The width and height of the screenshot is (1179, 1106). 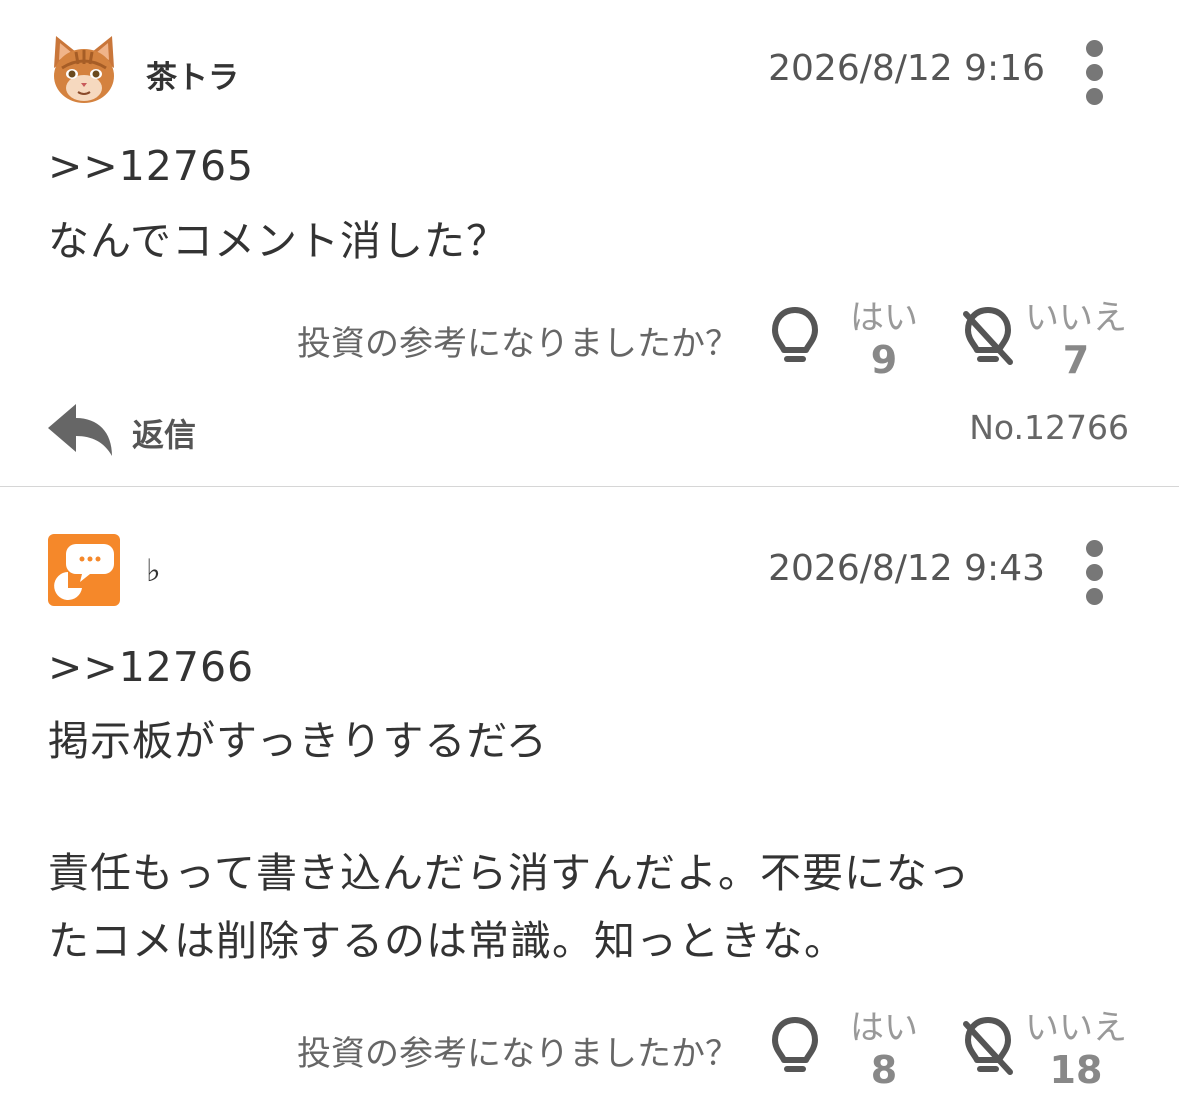 I want to click on post-number: No.12766, so click(x=1049, y=427).